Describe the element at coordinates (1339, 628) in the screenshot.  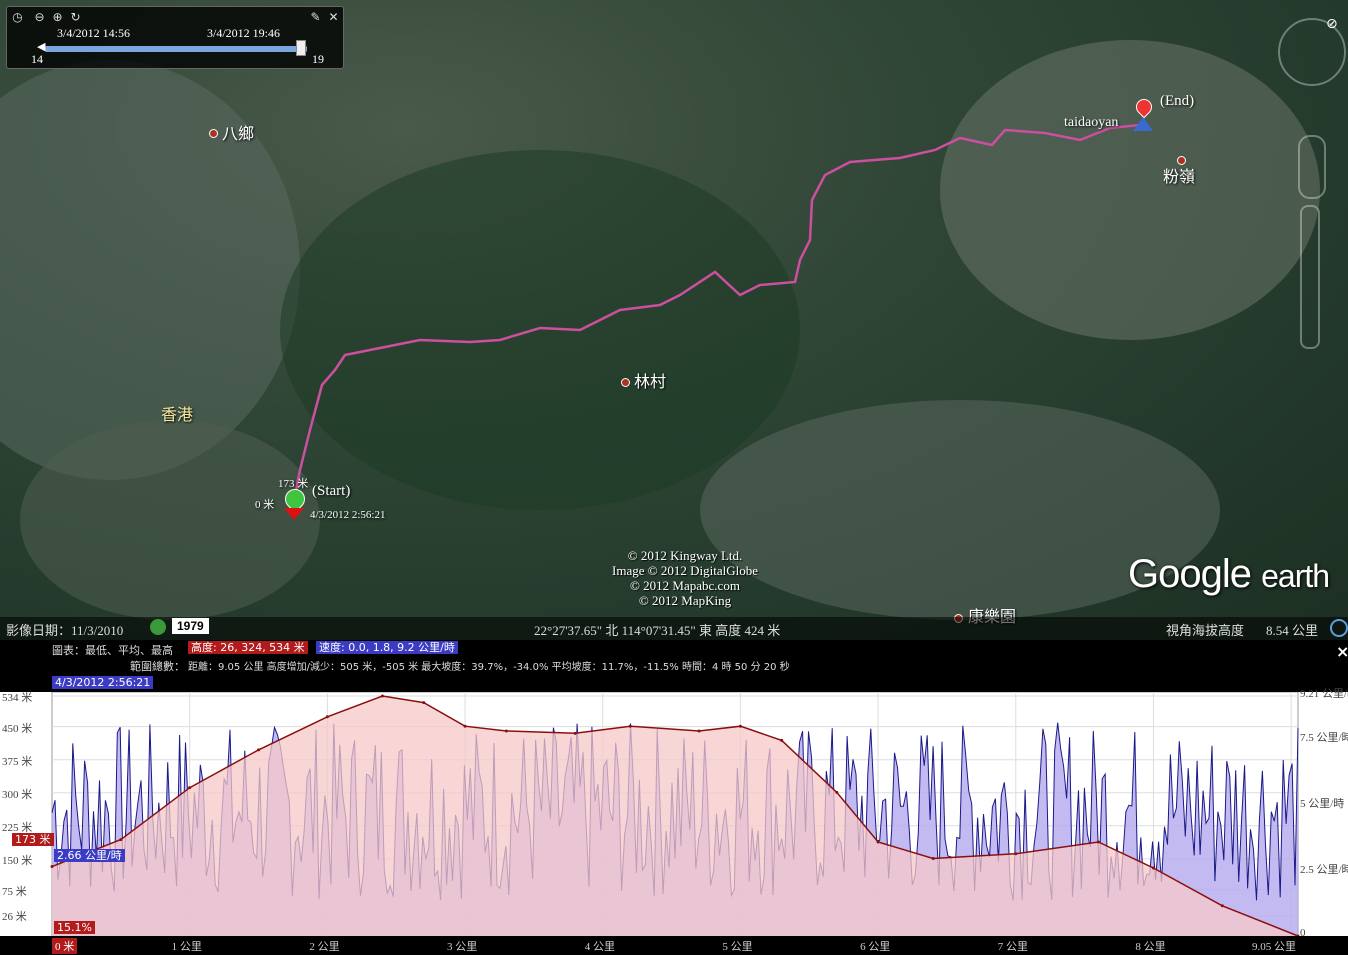
I see `status-indicator-icon` at that location.